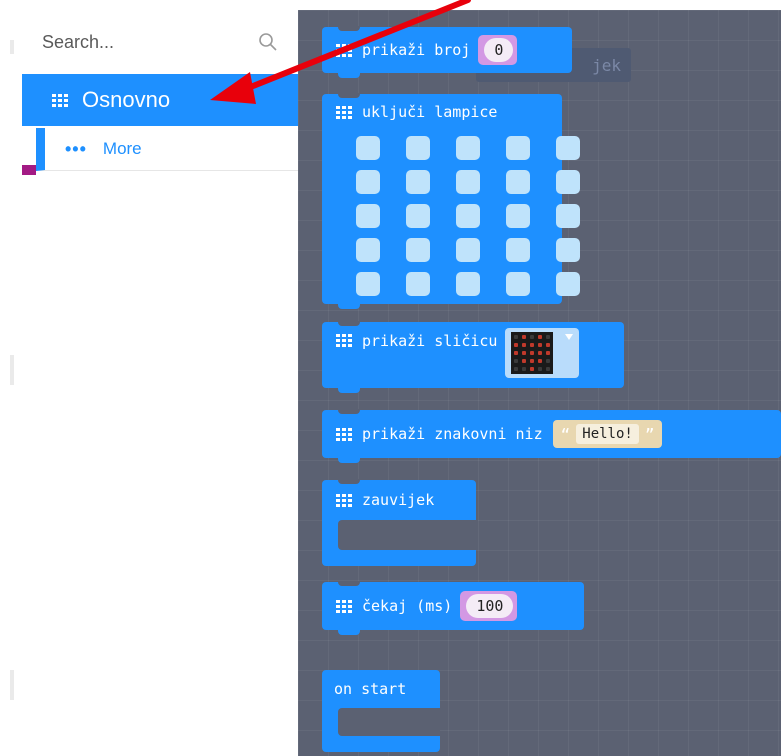  Describe the element at coordinates (430, 112) in the screenshot. I see `block-label: uključi lampice` at that location.